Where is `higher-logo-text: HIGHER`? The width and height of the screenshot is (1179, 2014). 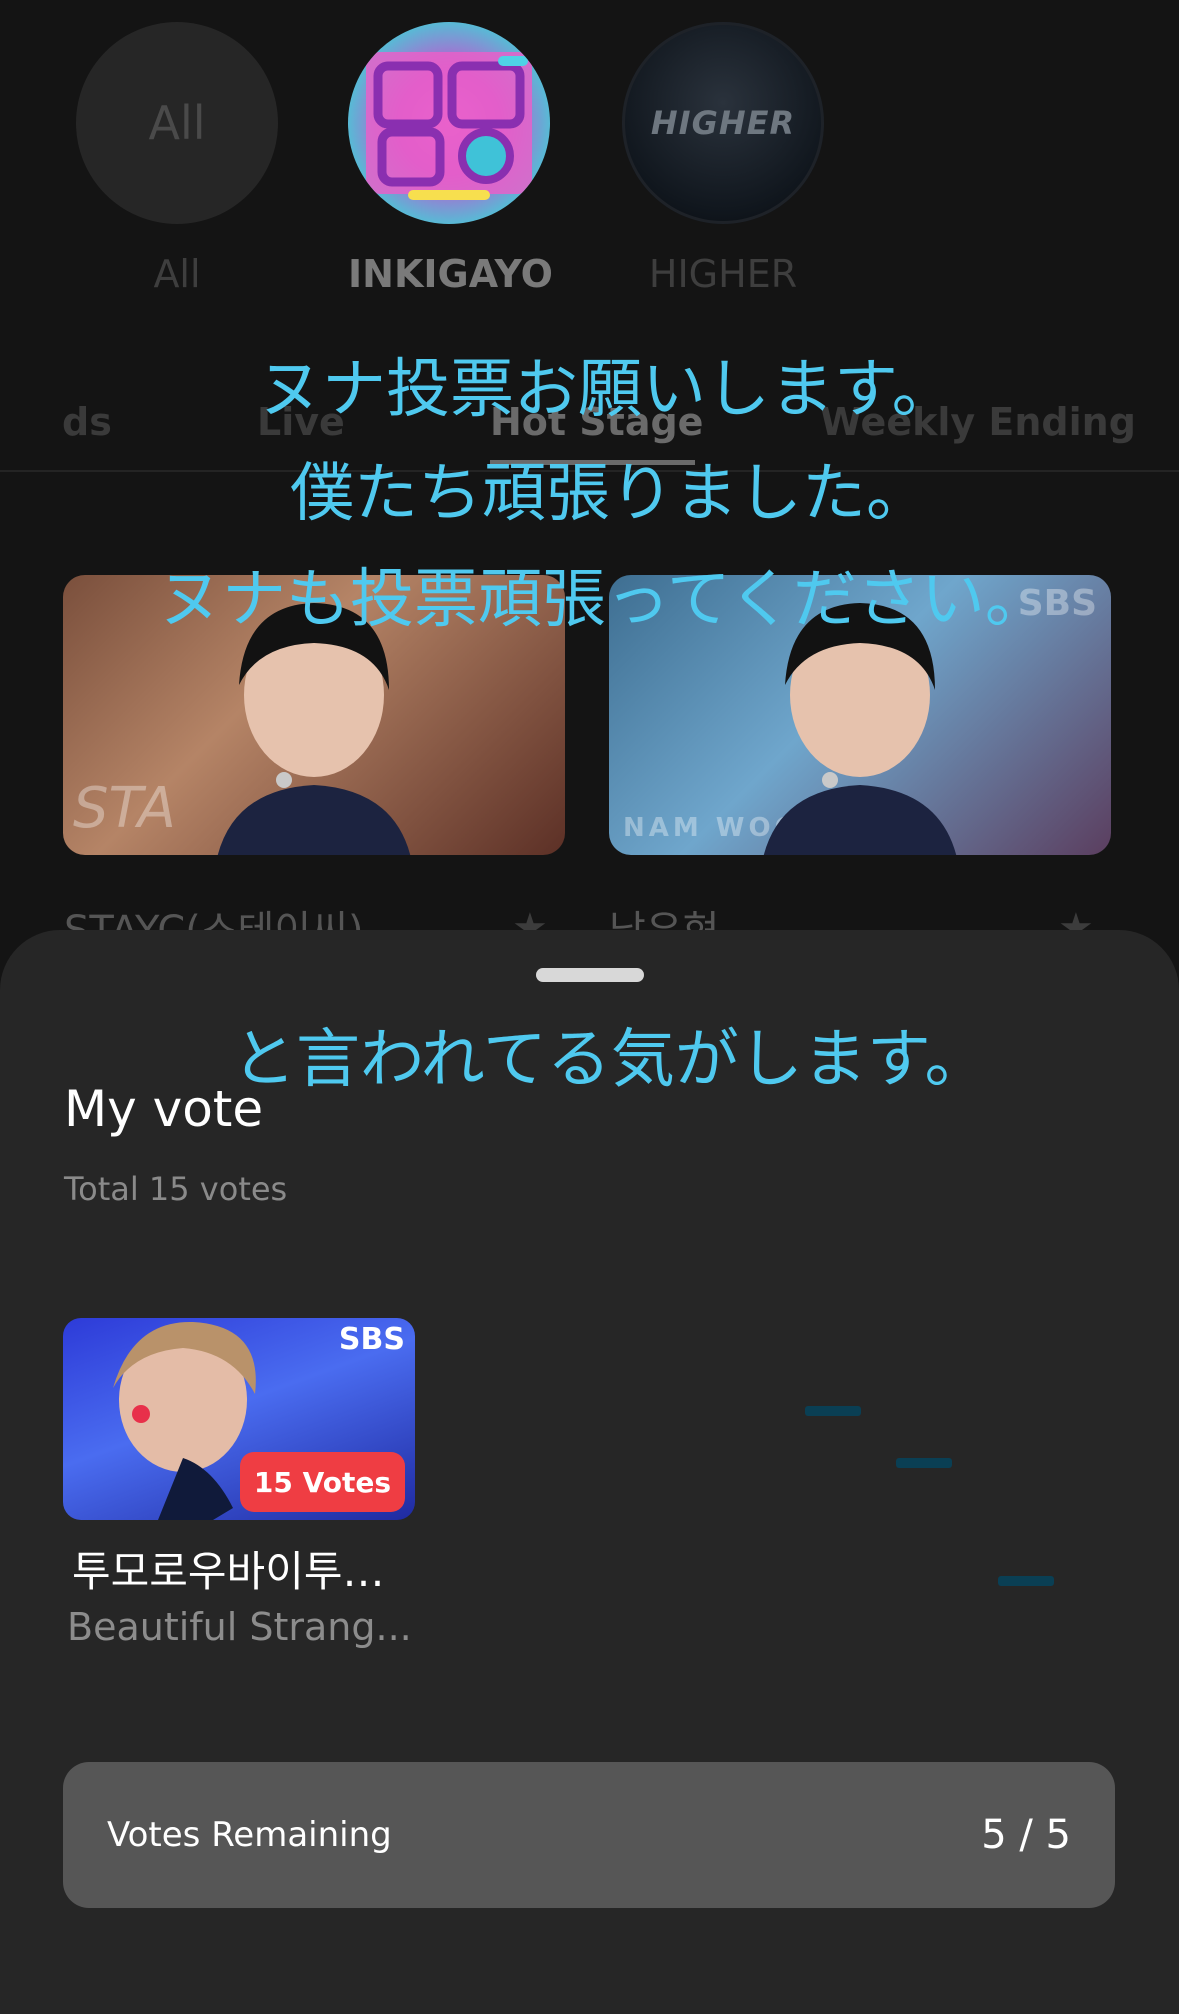
higher-logo-text: HIGHER is located at coordinates (723, 123).